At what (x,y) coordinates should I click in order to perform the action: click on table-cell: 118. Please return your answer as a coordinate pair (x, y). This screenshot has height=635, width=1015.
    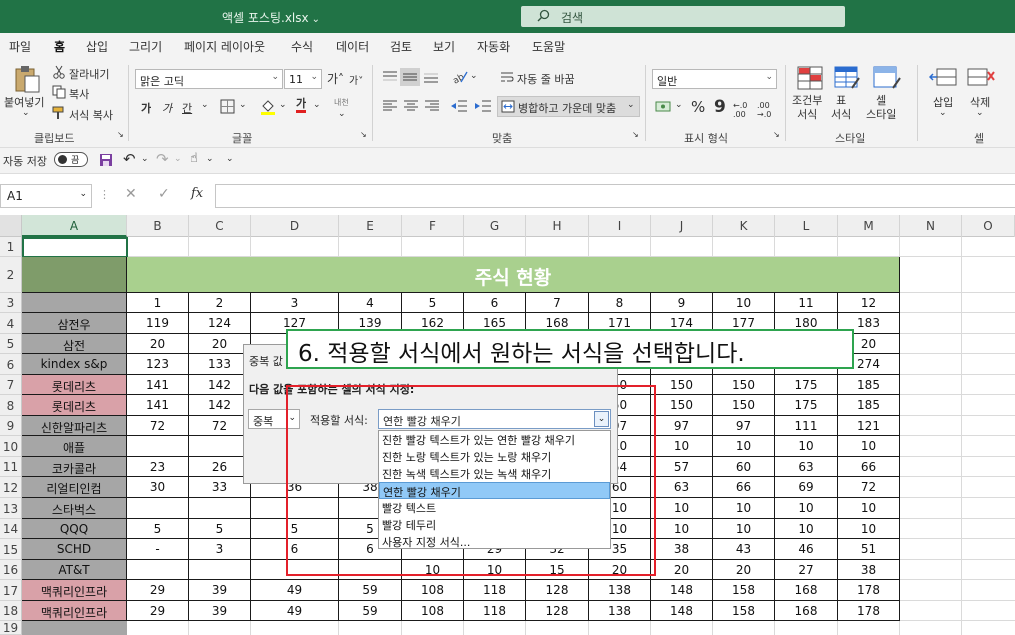
    Looking at the image, I should click on (495, 590).